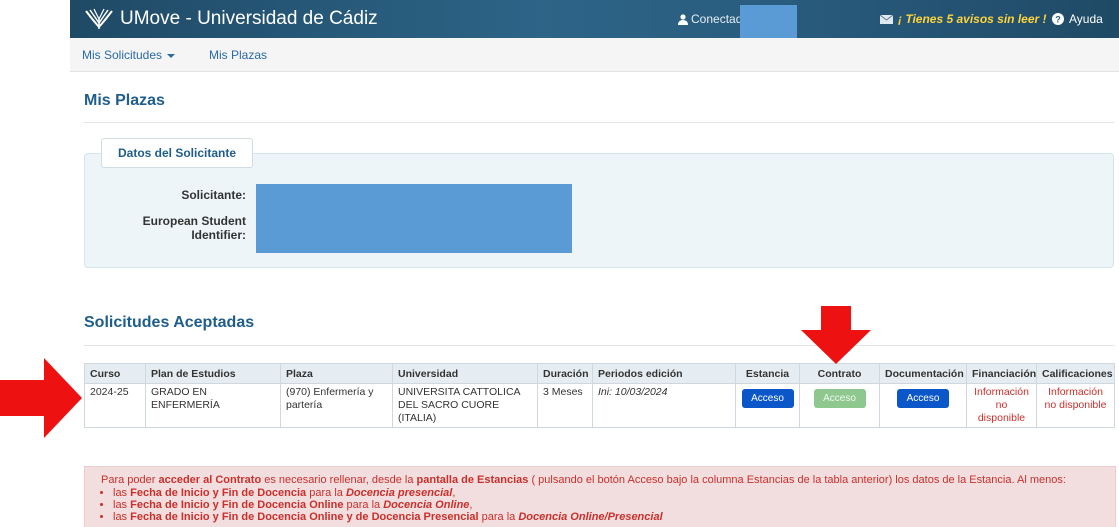 The height and width of the screenshot is (527, 1119). I want to click on cell-documentacion: Acceso, so click(923, 405).